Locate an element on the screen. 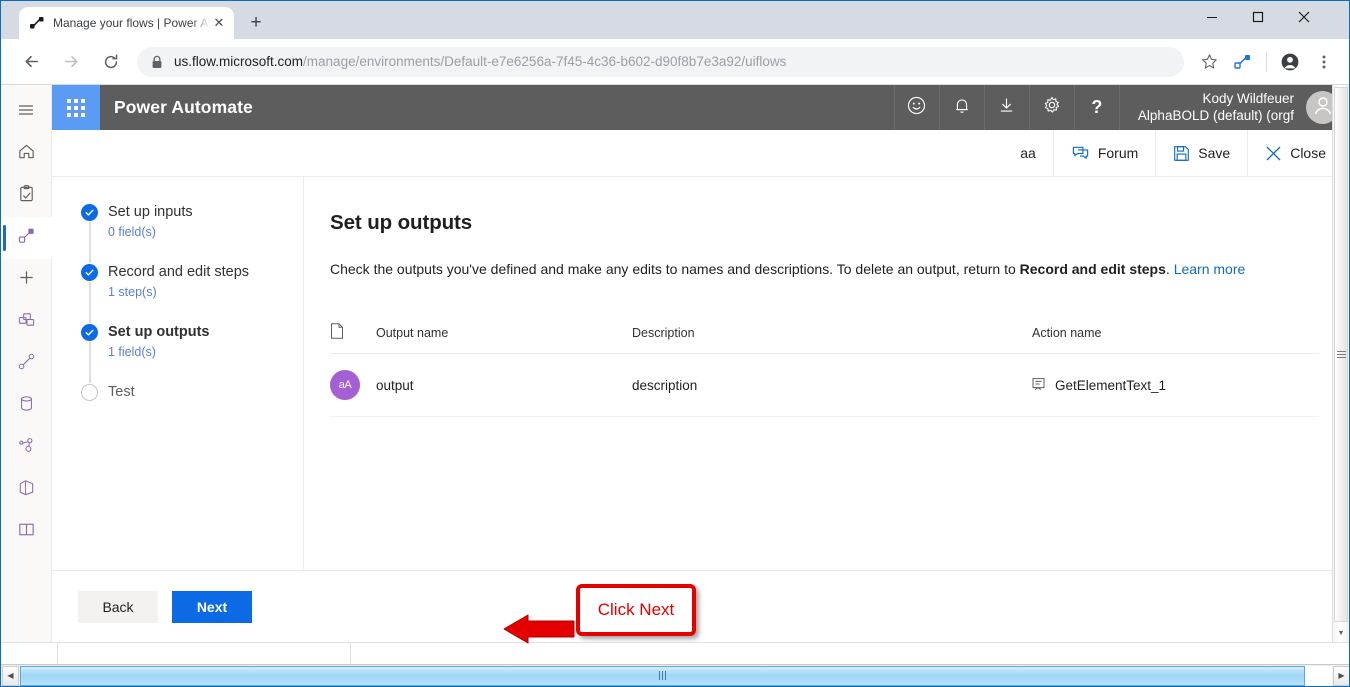 Image resolution: width=1350 pixels, height=687 pixels. close-label: Close is located at coordinates (1308, 153).